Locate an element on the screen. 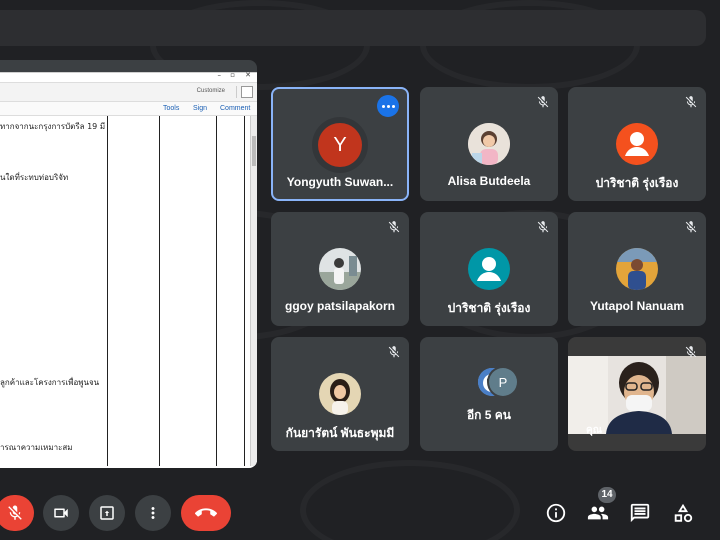  customize-label: Customize is located at coordinates (210, 91).